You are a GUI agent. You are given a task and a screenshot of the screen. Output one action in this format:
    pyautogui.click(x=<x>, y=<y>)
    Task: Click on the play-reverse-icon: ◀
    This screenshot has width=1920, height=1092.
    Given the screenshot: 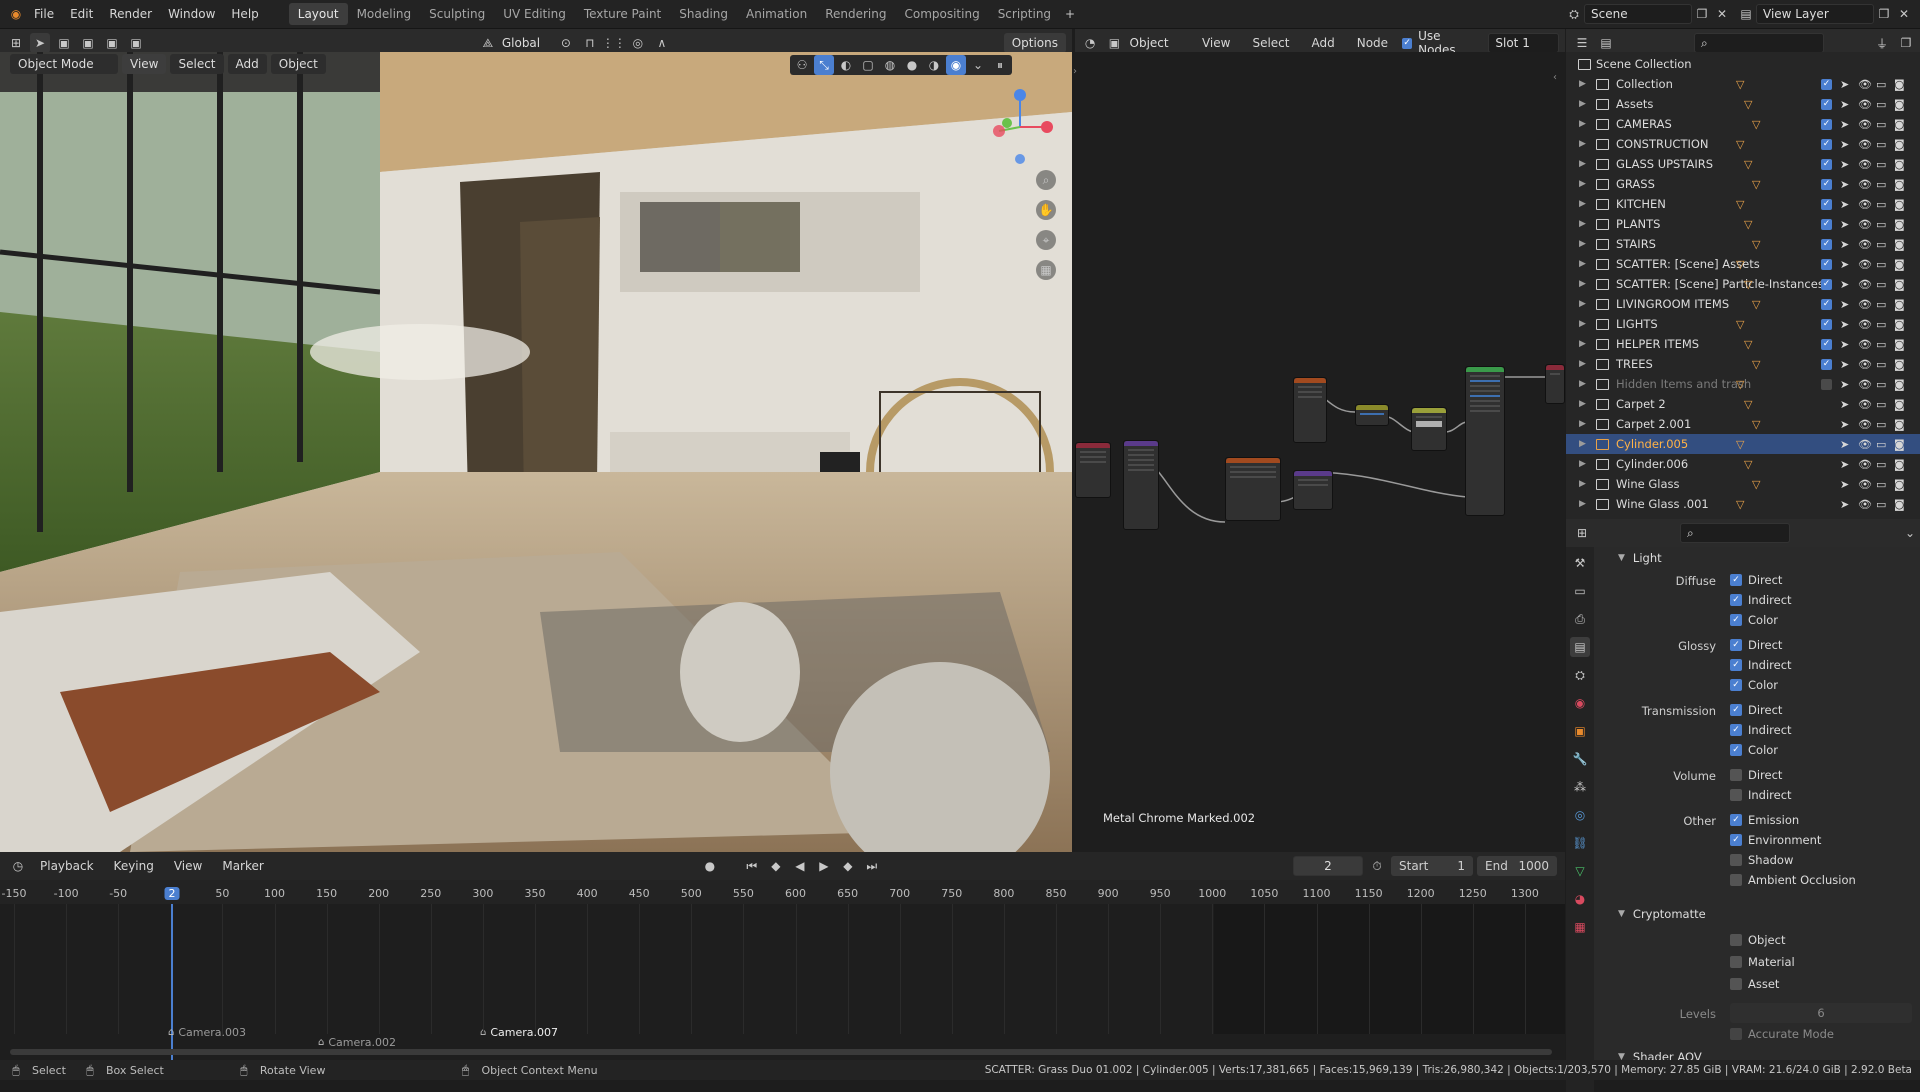 What is the action you would take?
    pyautogui.click(x=800, y=866)
    